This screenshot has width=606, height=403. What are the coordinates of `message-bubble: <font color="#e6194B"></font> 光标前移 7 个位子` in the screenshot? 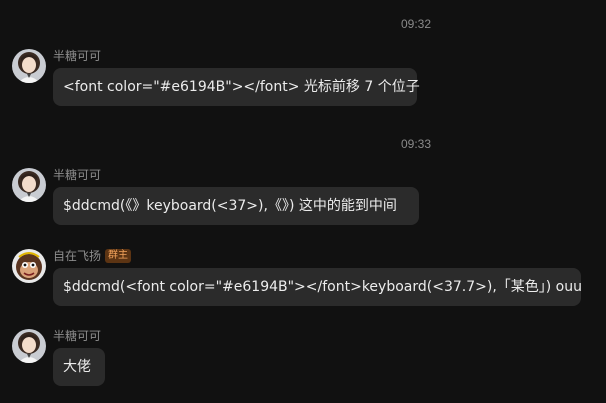 It's located at (236, 87).